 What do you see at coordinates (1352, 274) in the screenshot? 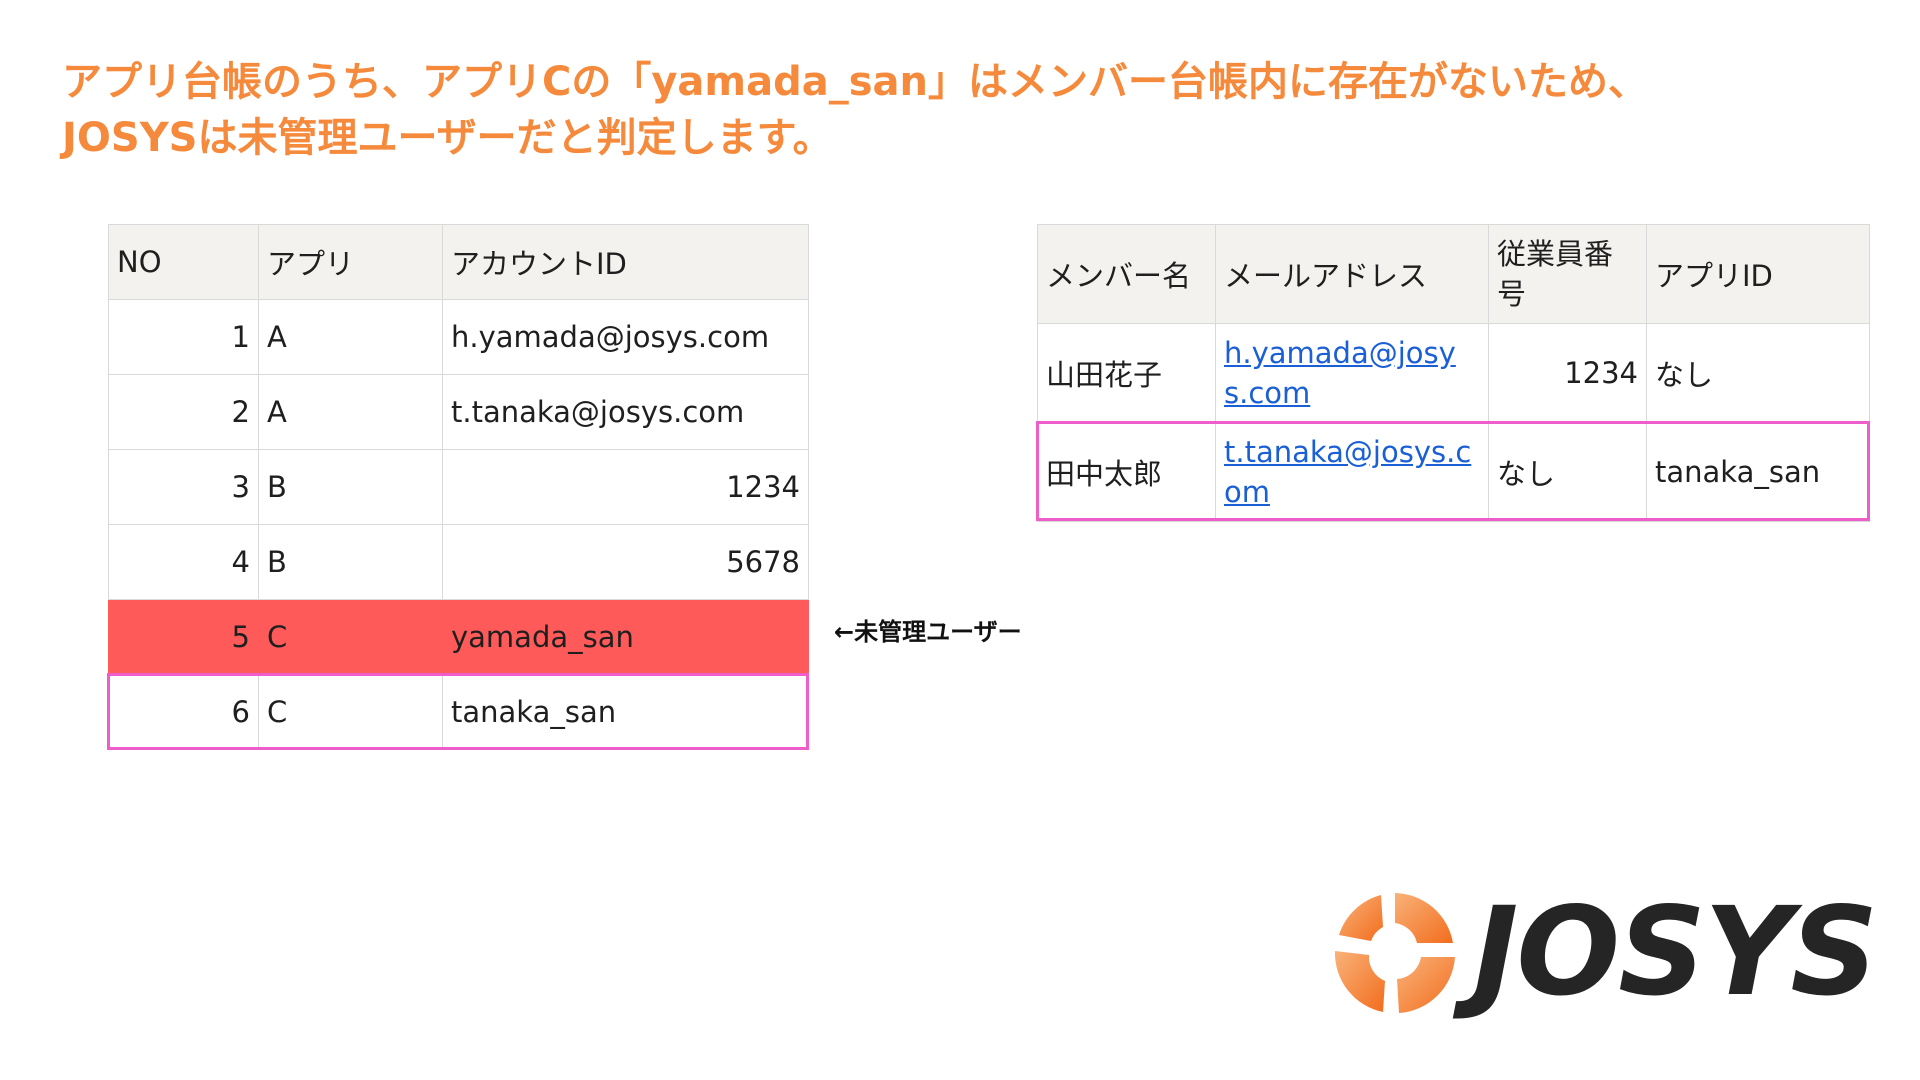
I see `header-email: メールアドレス` at bounding box center [1352, 274].